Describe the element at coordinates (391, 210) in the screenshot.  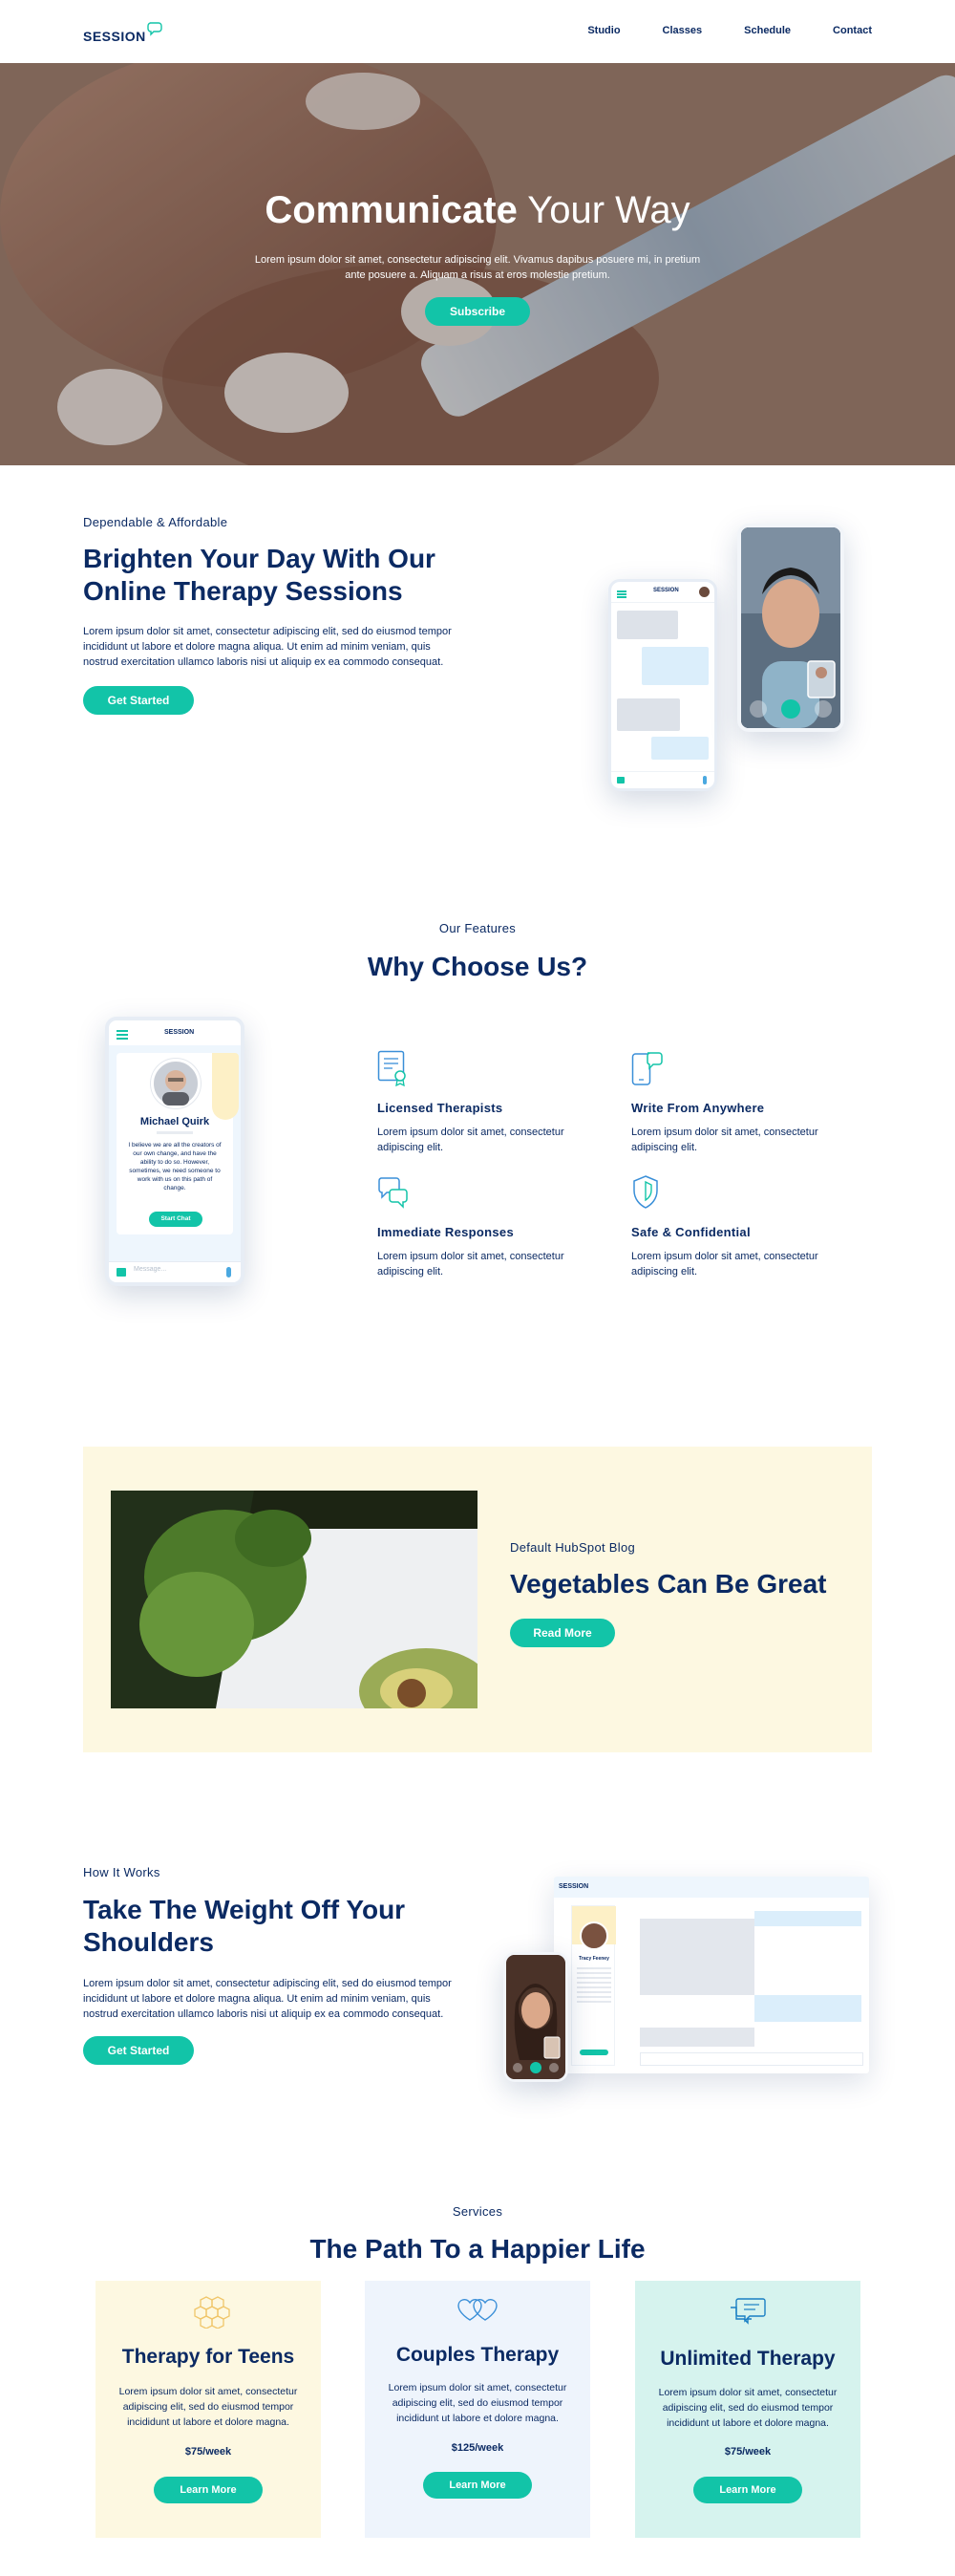
I see `hero-title-bold: Communicate` at that location.